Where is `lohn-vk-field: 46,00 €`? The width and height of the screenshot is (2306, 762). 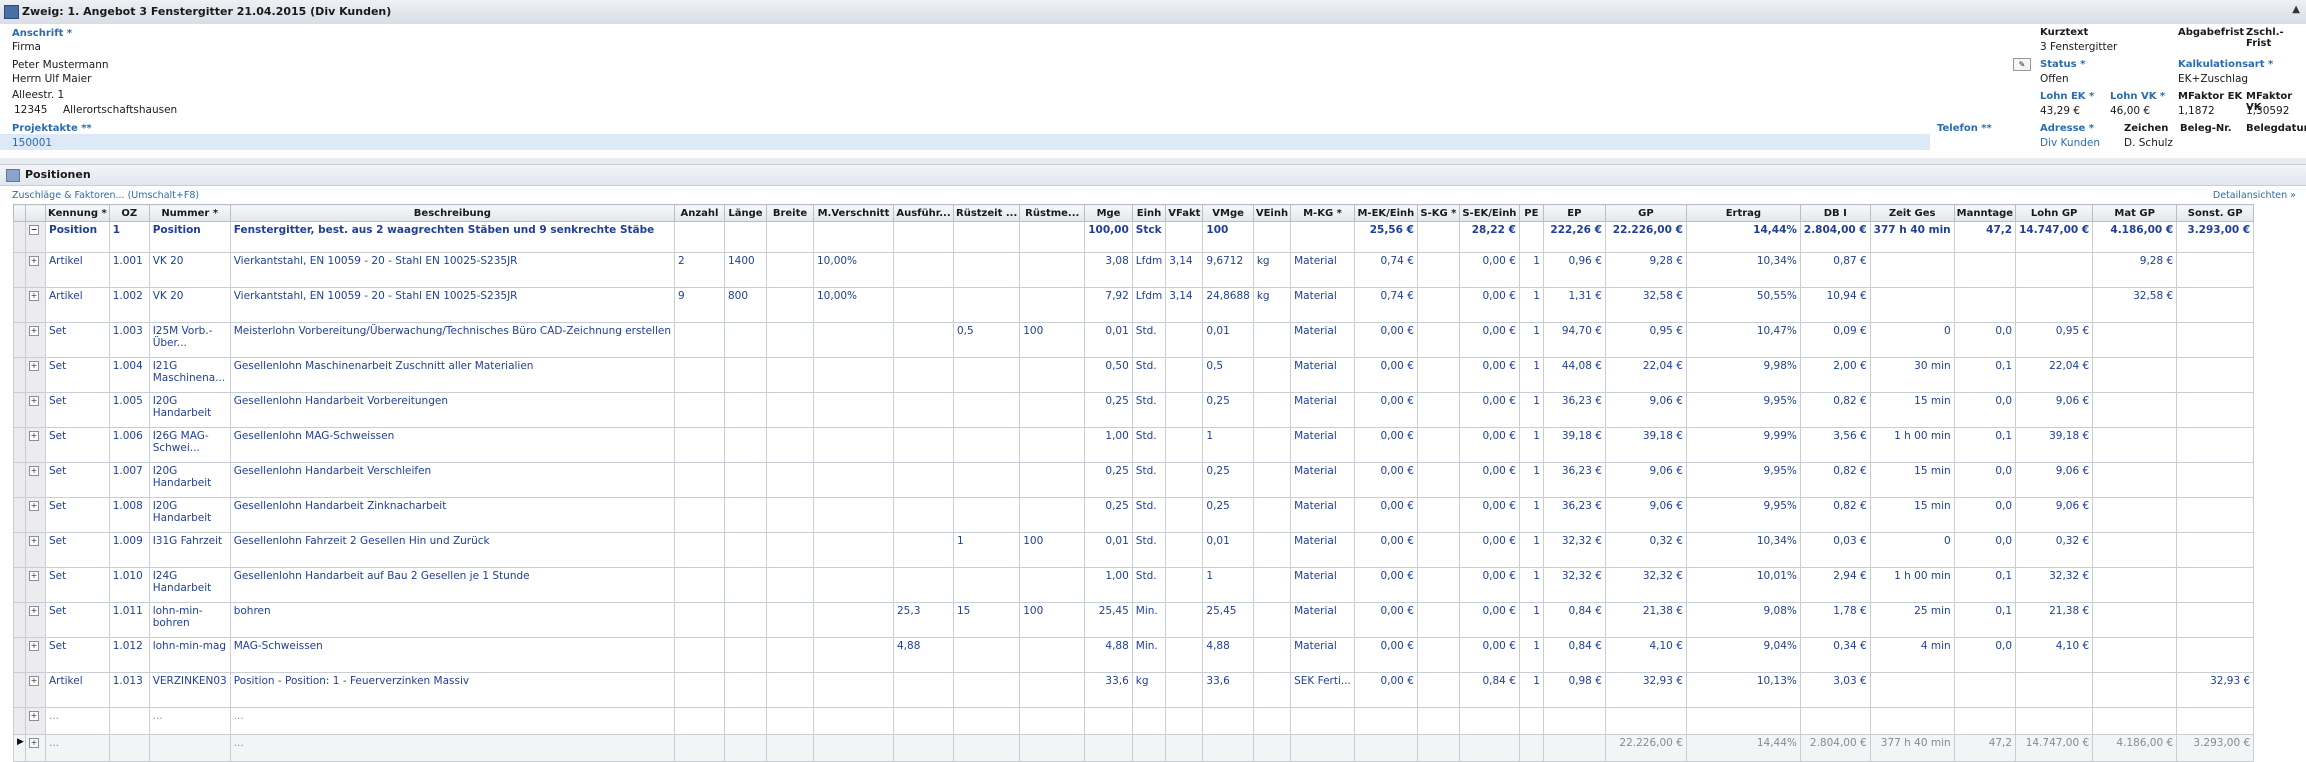 lohn-vk-field: 46,00 € is located at coordinates (2130, 111).